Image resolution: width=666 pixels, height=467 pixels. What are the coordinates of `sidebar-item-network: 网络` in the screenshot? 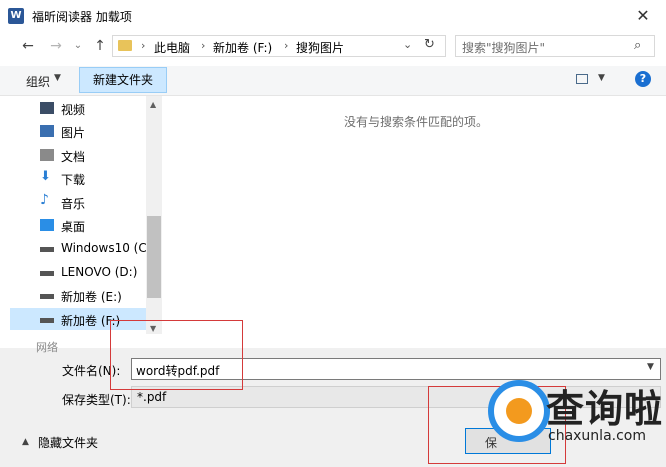 It's located at (47, 347).